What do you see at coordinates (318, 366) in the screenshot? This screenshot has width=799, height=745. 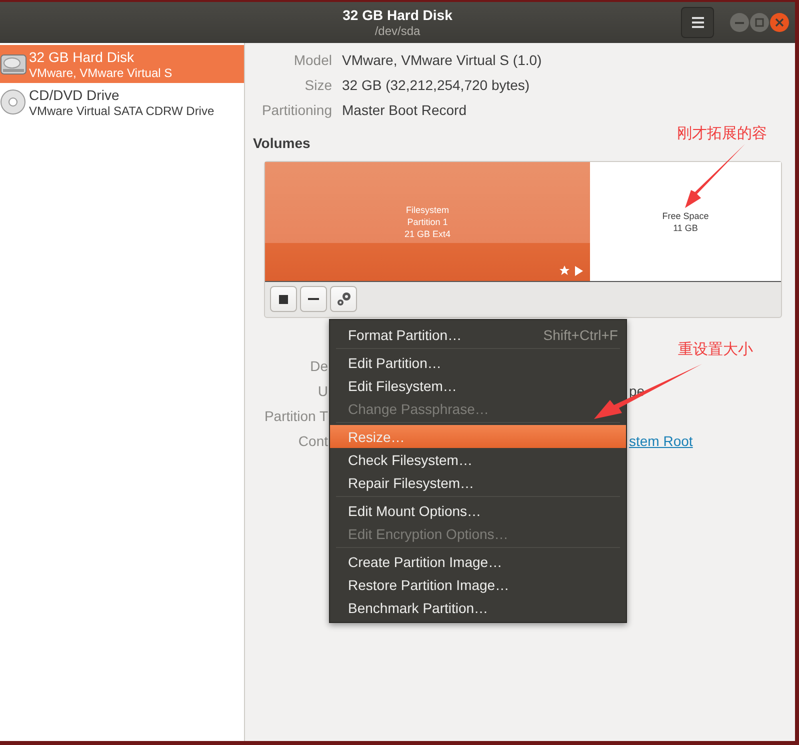 I see `field-label: De` at bounding box center [318, 366].